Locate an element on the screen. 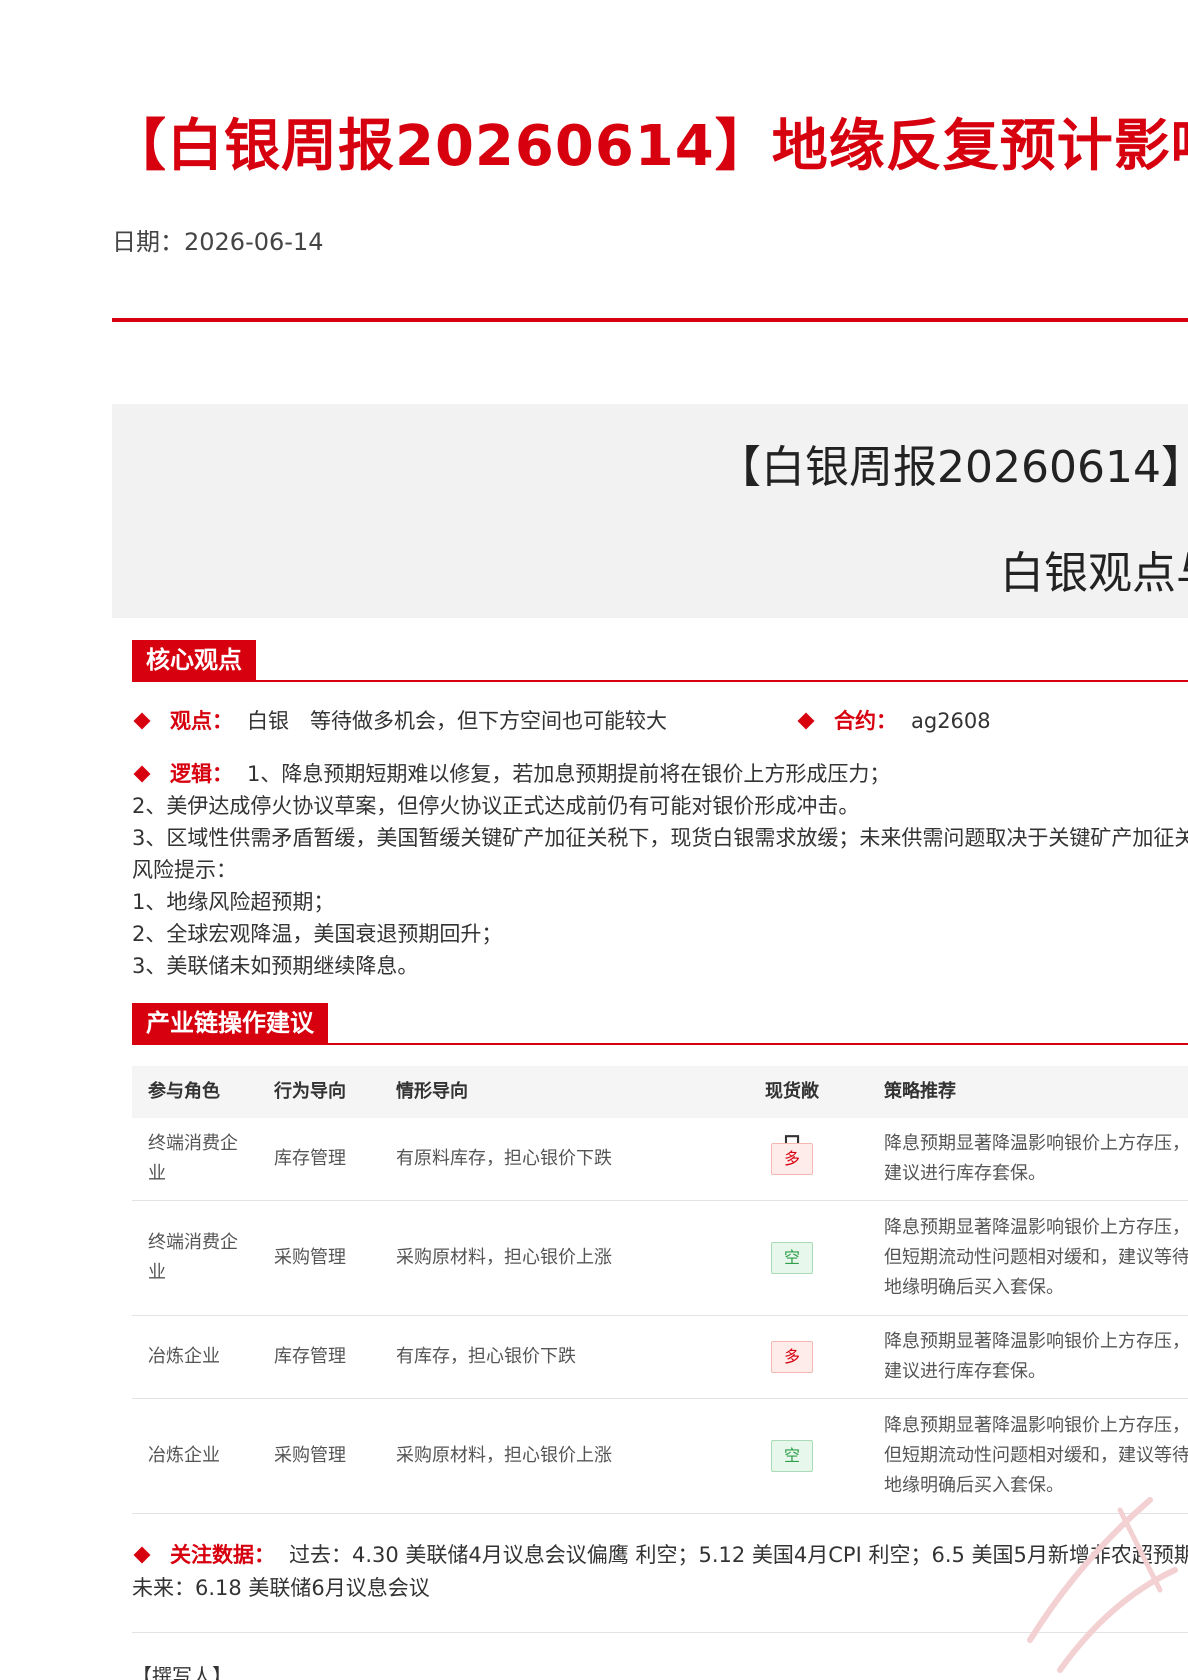 This screenshot has width=1188, height=1680. contract-text: ag2608 is located at coordinates (951, 721).